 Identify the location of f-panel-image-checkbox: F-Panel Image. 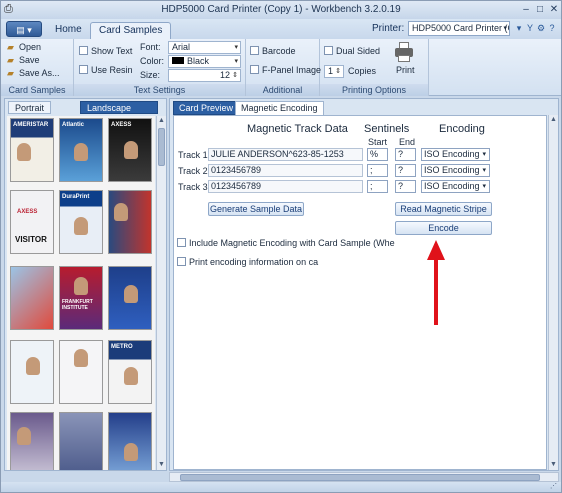
(285, 70).